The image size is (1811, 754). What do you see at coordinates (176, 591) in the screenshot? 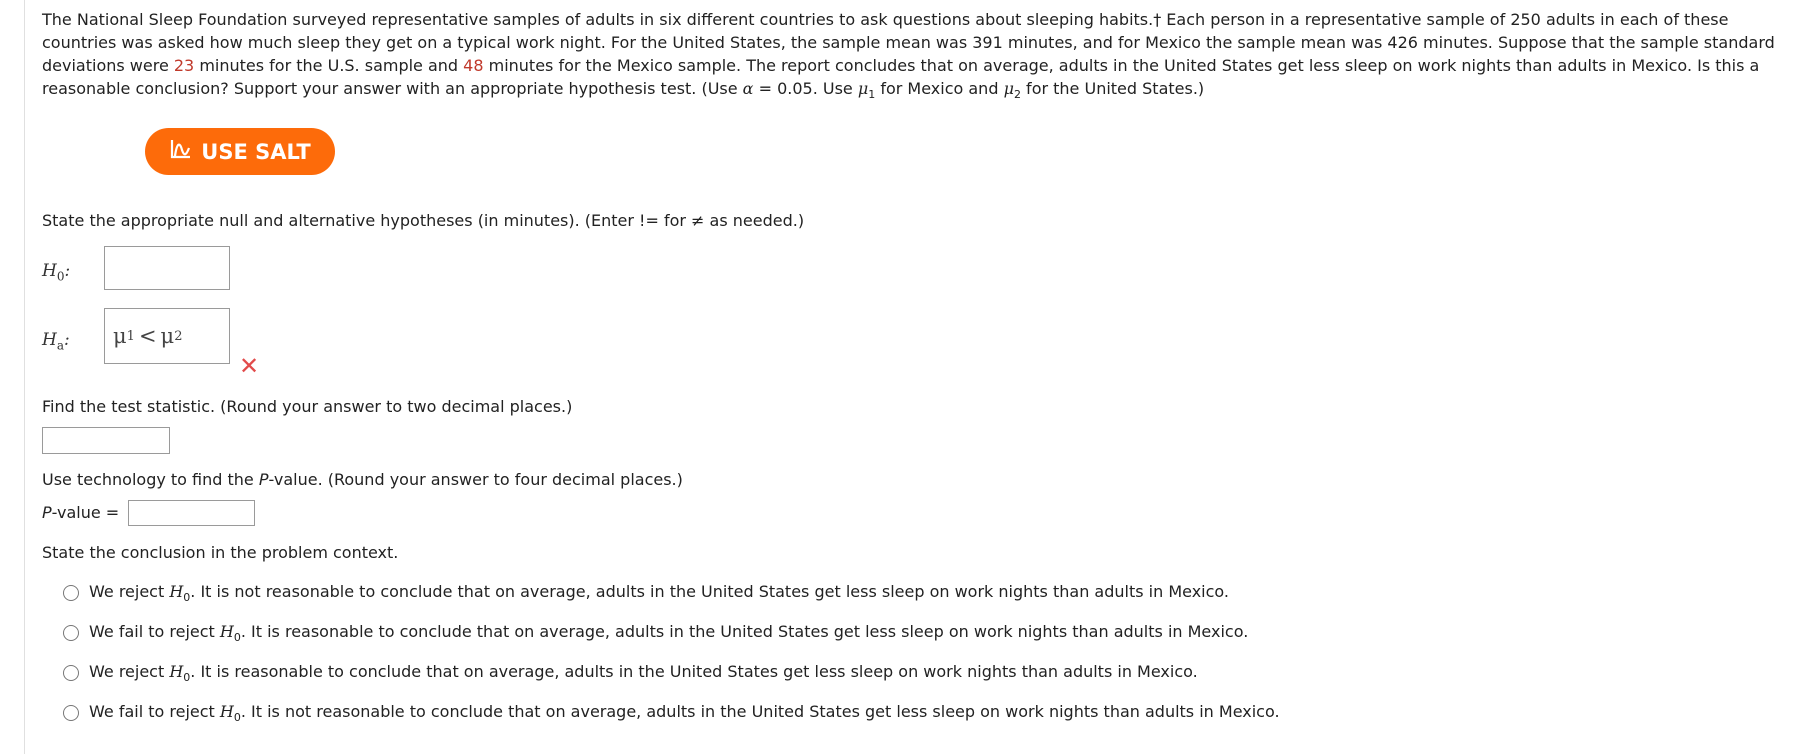
I see `option-1-h: H` at bounding box center [176, 591].